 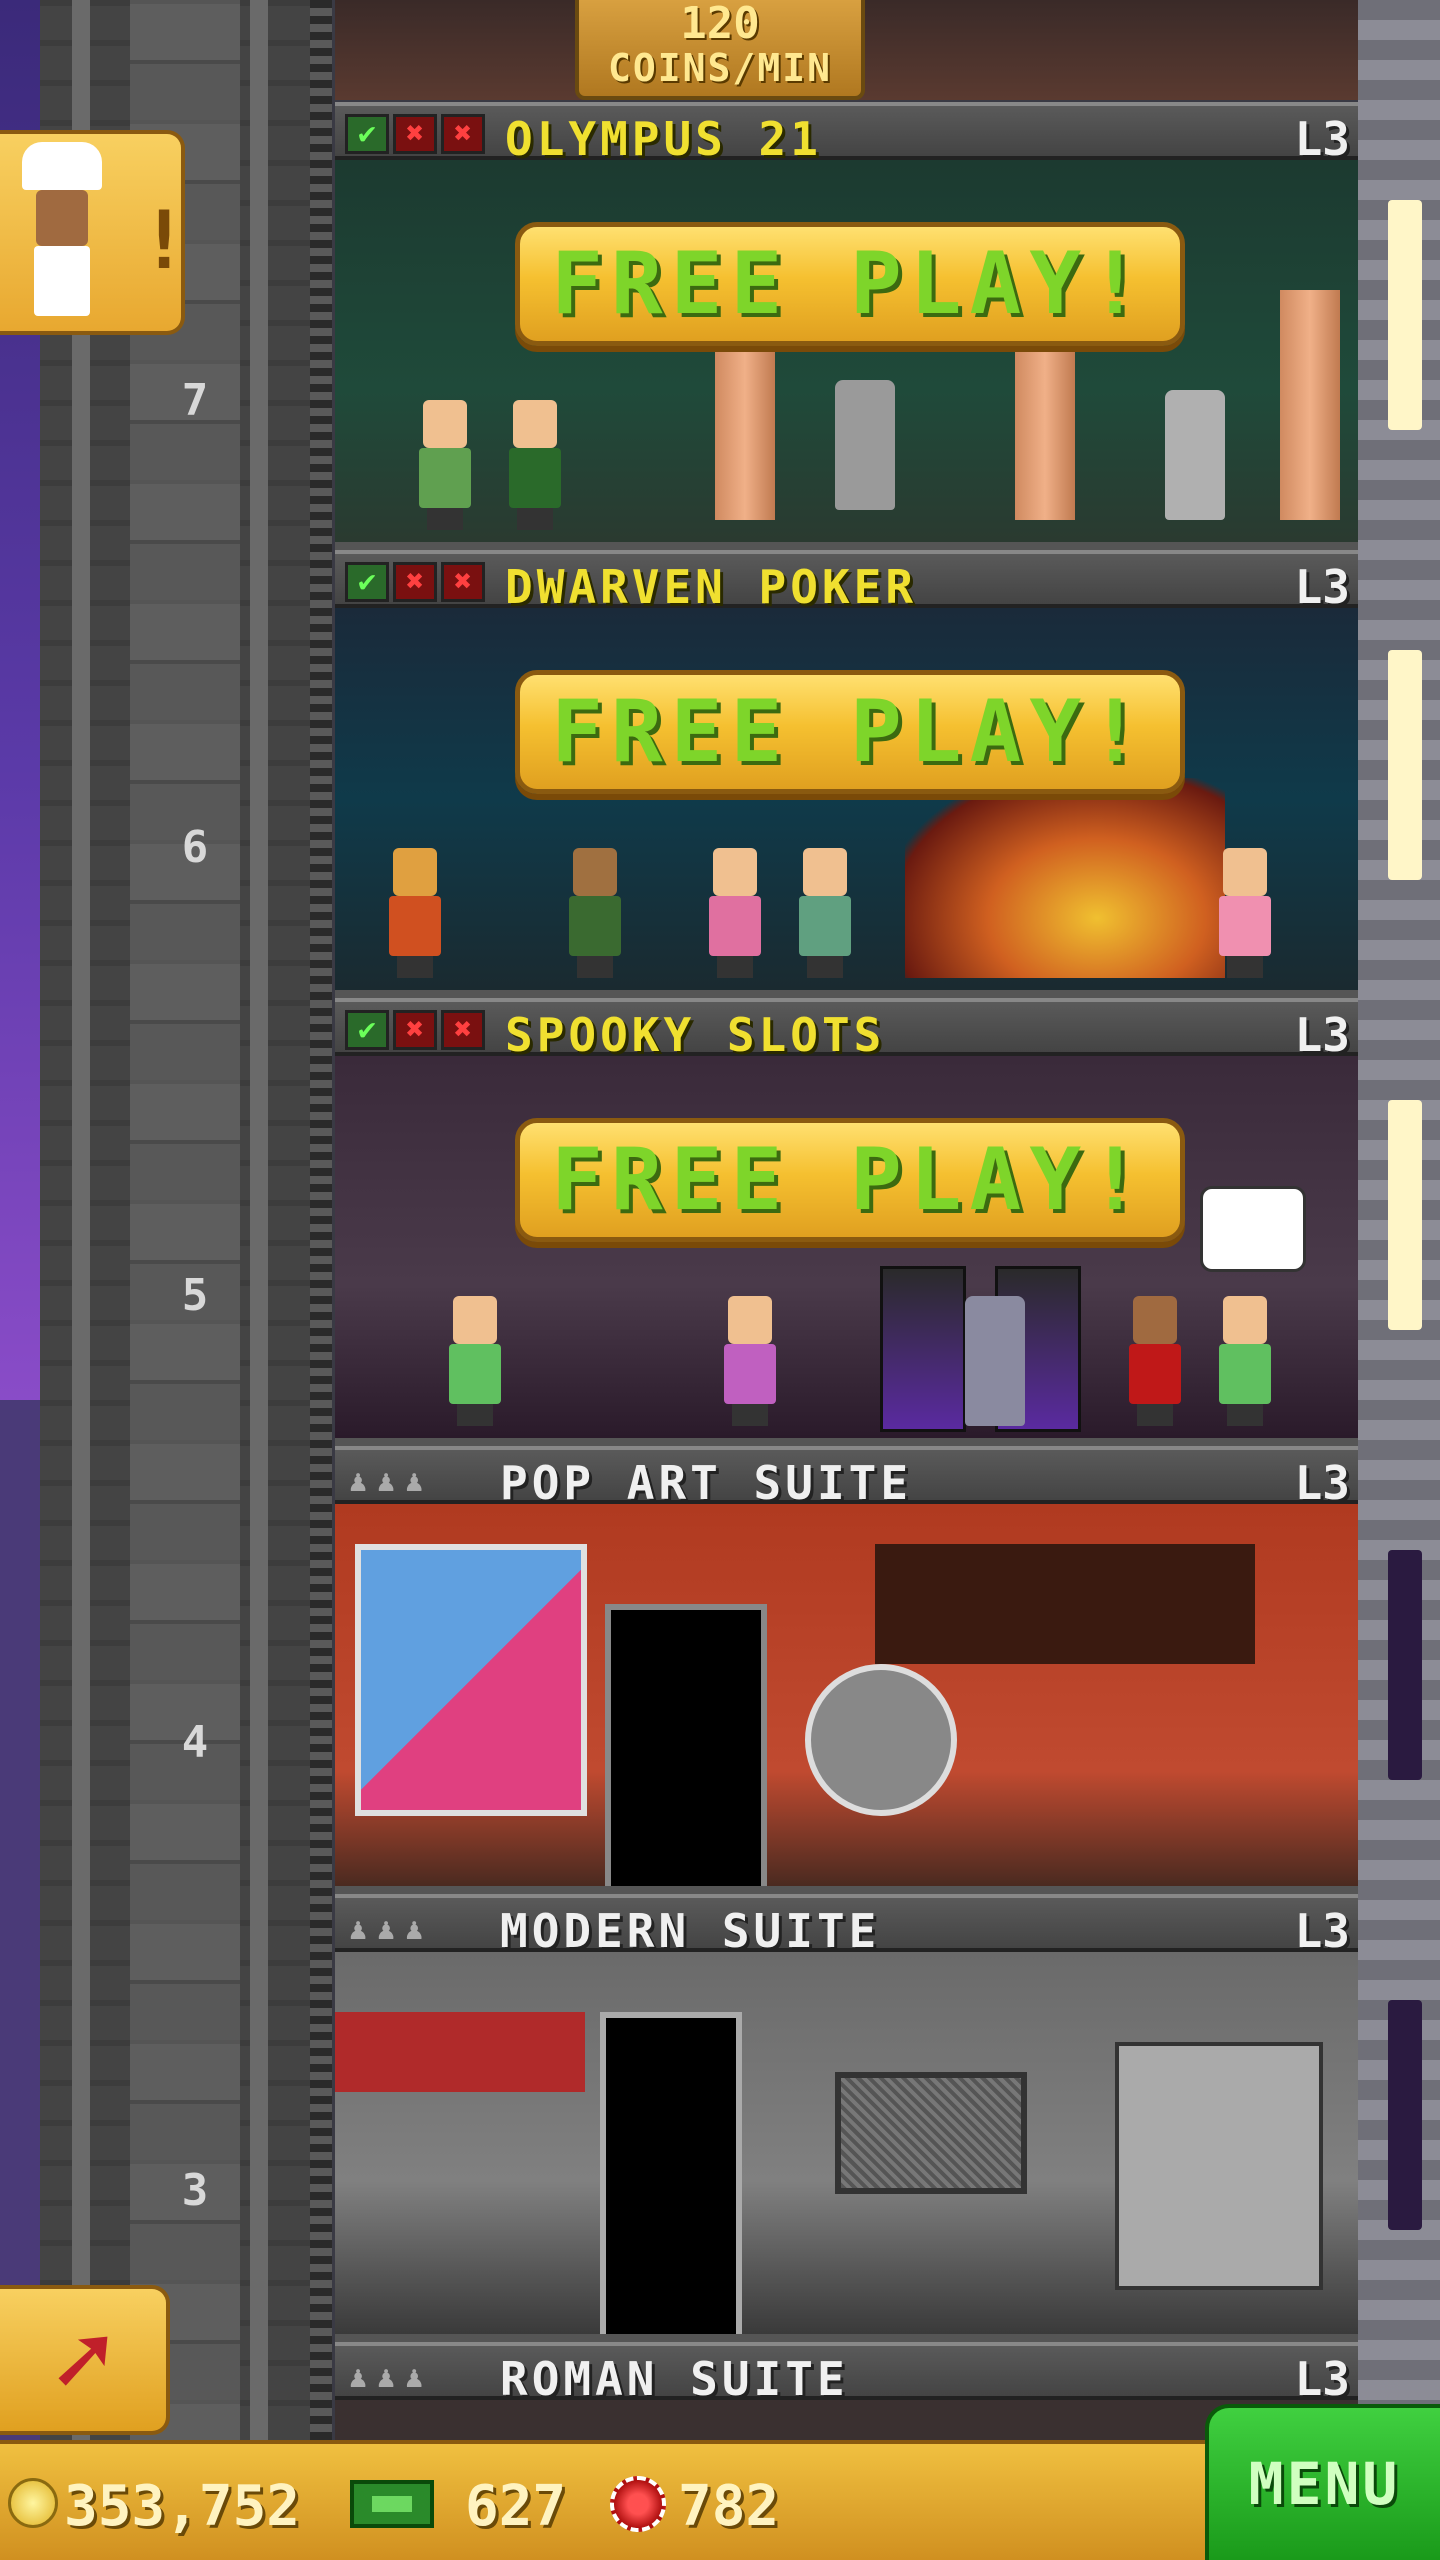 I want to click on floor-title: OLYMPUS 21, so click(x=663, y=139).